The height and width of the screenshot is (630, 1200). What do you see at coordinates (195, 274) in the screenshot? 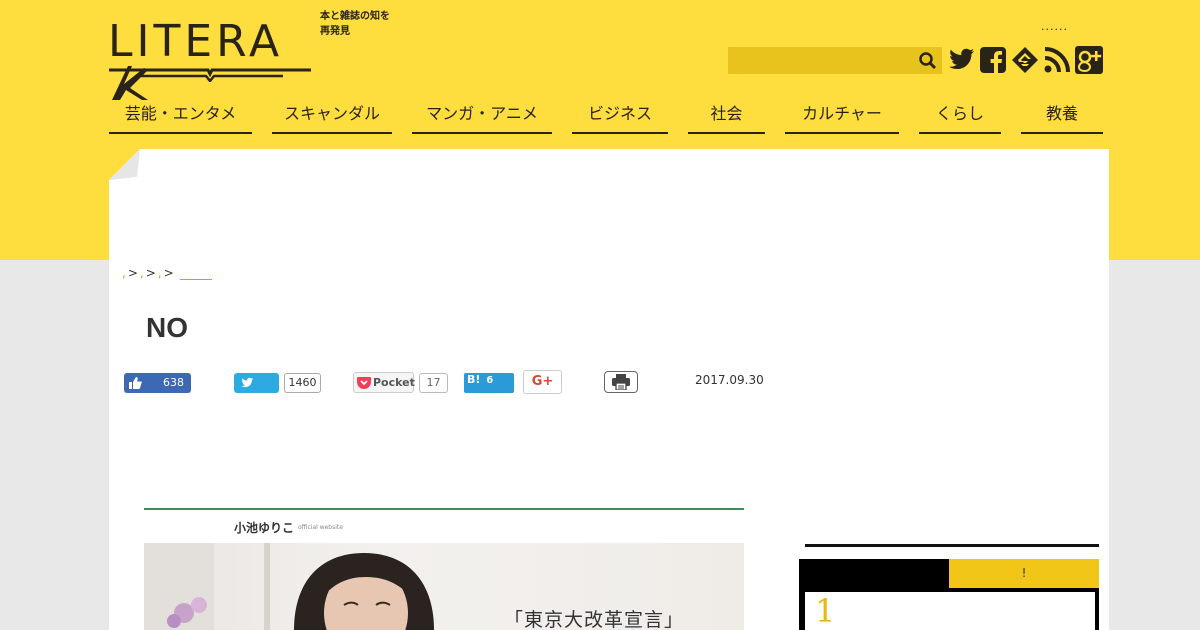
I see `breadcrumb-current` at bounding box center [195, 274].